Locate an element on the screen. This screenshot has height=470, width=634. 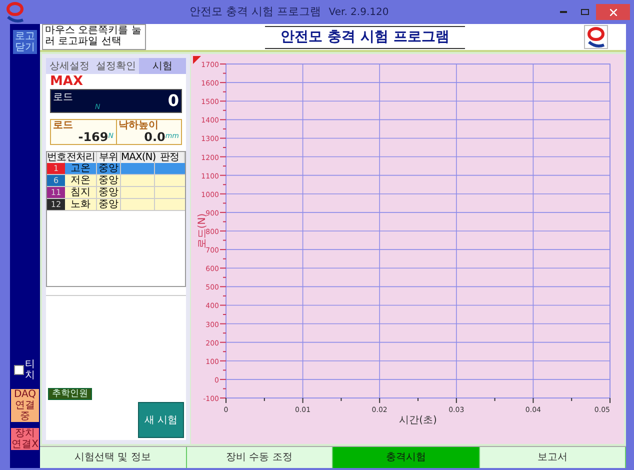
company-logo-icon is located at coordinates (596, 37).